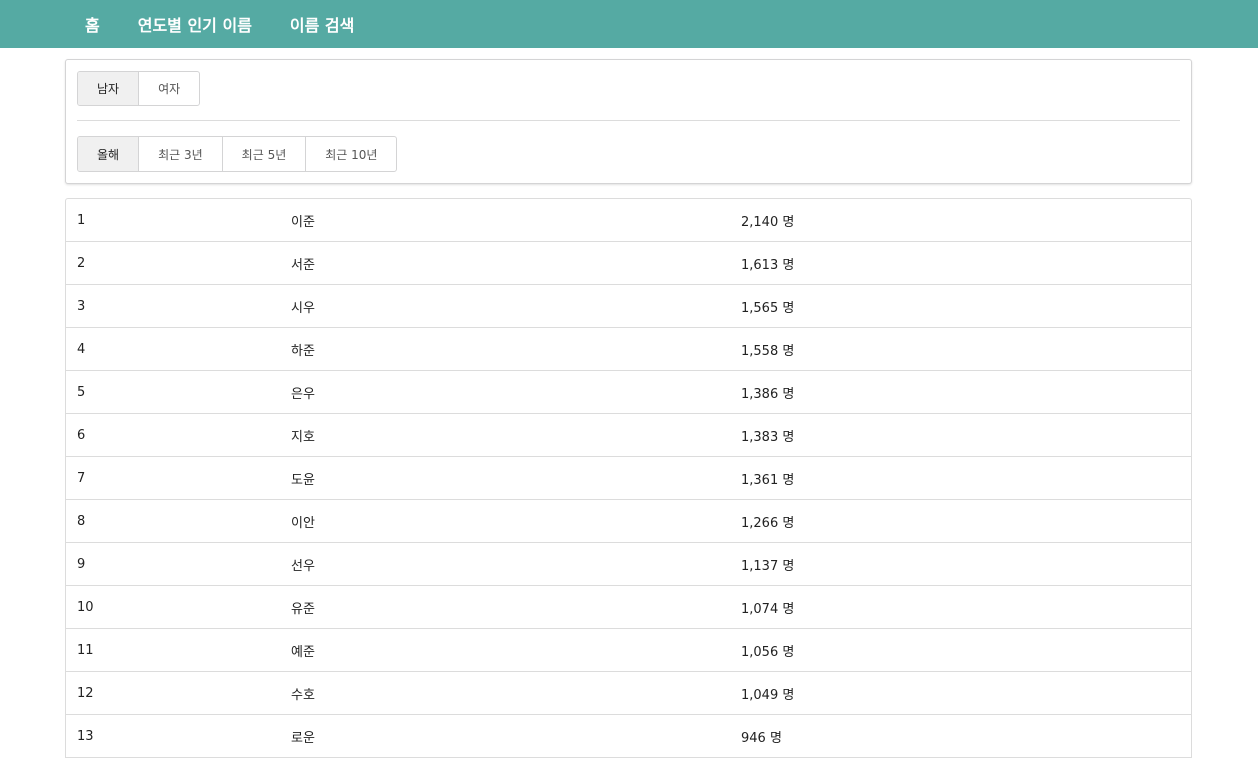 The image size is (1258, 758). Describe the element at coordinates (768, 480) in the screenshot. I see `count-cell: 1,361 명` at that location.